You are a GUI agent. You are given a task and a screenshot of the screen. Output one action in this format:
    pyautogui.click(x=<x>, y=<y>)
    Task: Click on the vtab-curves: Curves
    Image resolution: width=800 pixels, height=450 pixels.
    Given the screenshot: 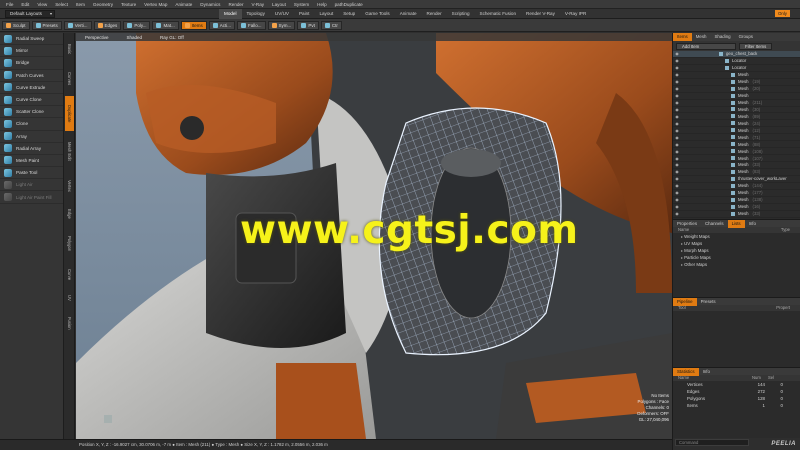 What is the action you would take?
    pyautogui.click(x=69, y=79)
    